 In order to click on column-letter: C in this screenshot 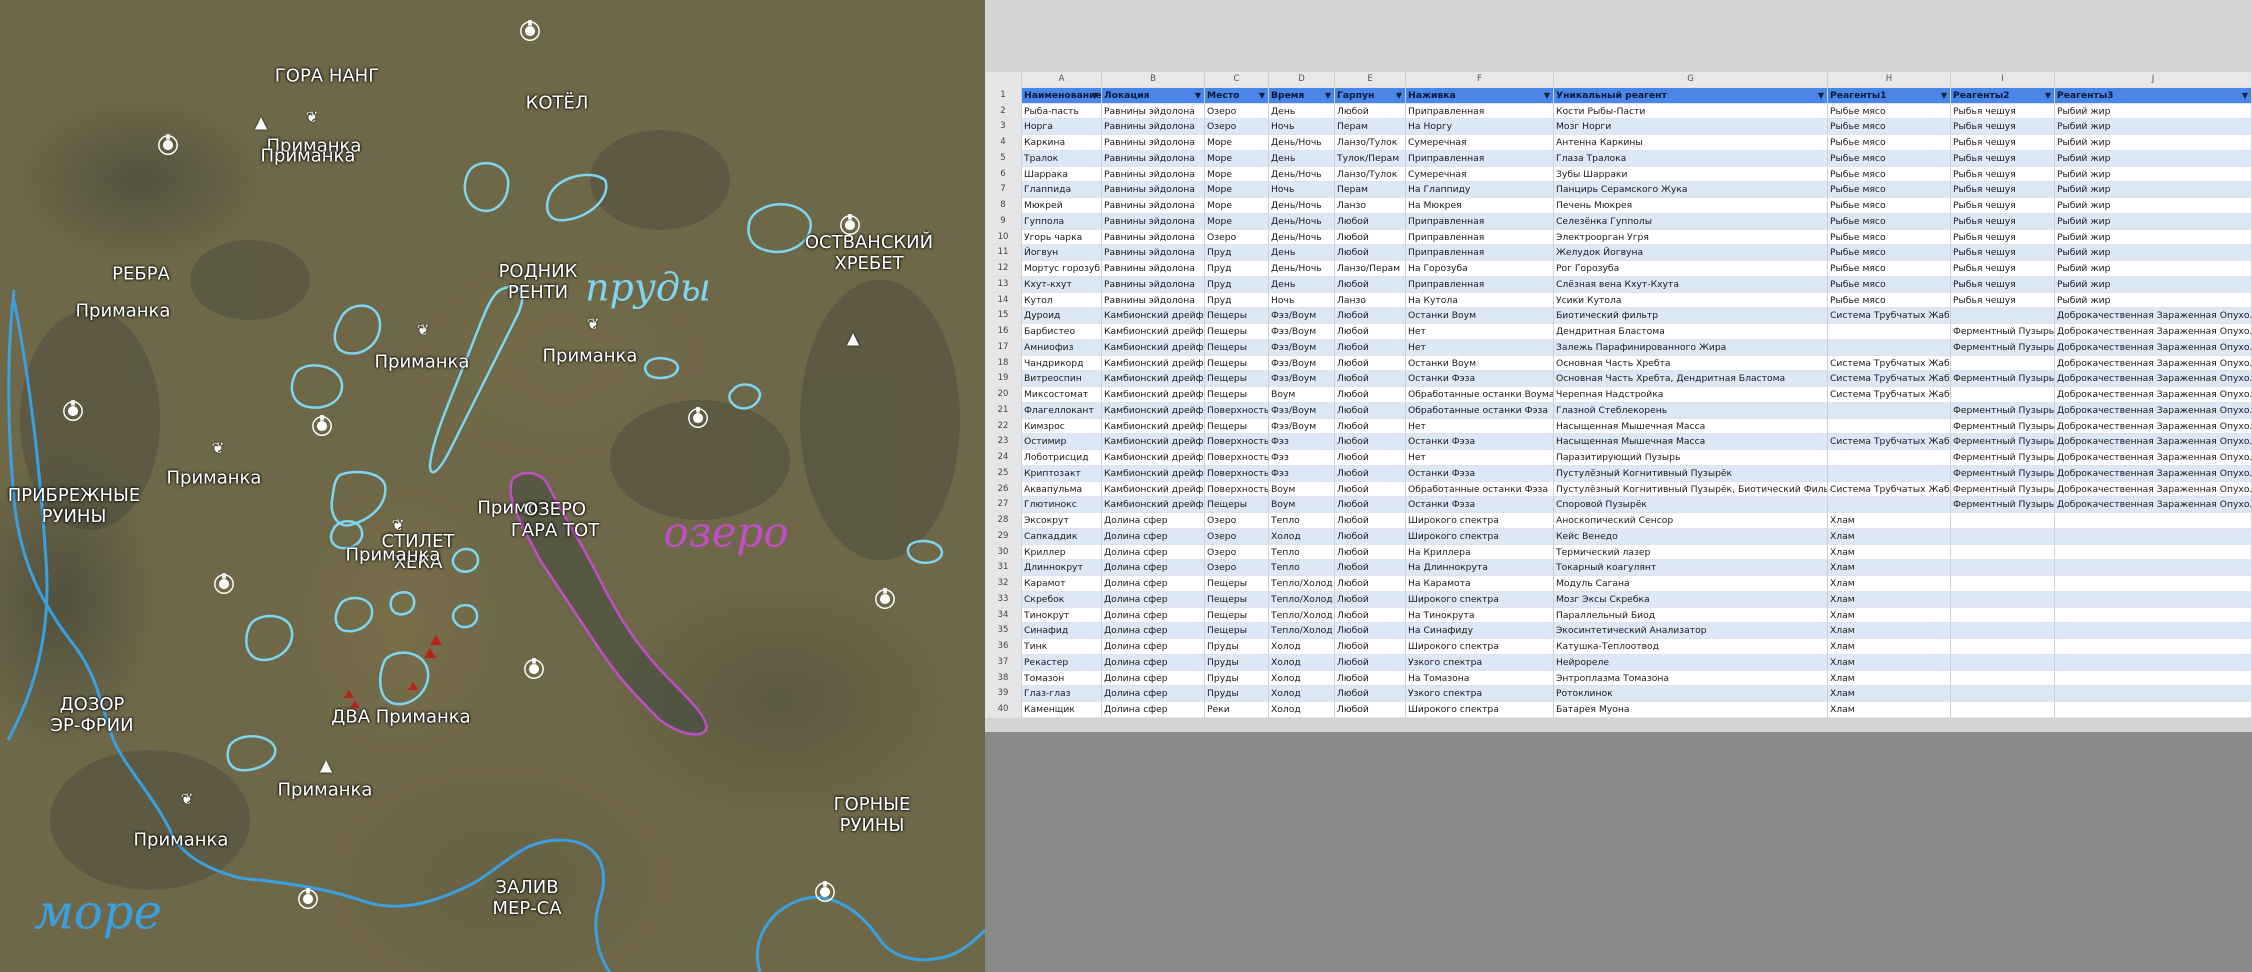, I will do `click(1237, 80)`.